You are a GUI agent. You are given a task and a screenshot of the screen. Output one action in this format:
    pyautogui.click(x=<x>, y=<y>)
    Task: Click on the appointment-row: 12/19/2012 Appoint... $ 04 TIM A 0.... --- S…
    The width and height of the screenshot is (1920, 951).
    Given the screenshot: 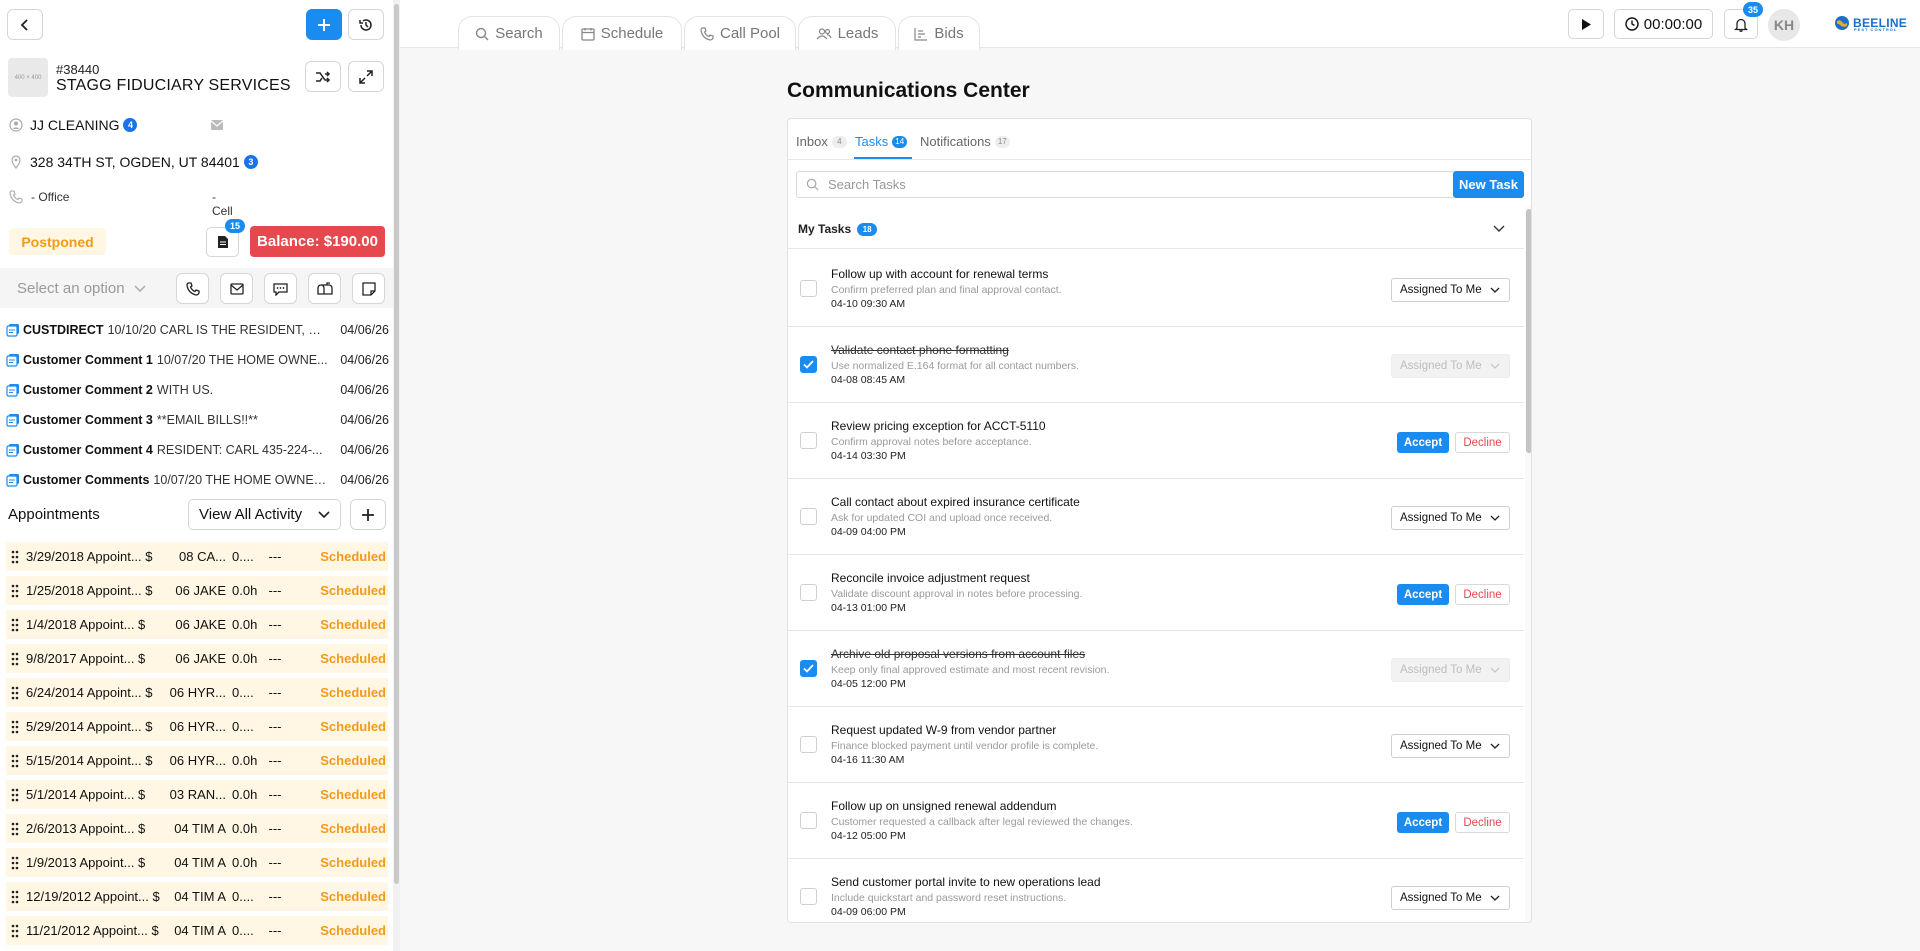 What is the action you would take?
    pyautogui.click(x=197, y=896)
    